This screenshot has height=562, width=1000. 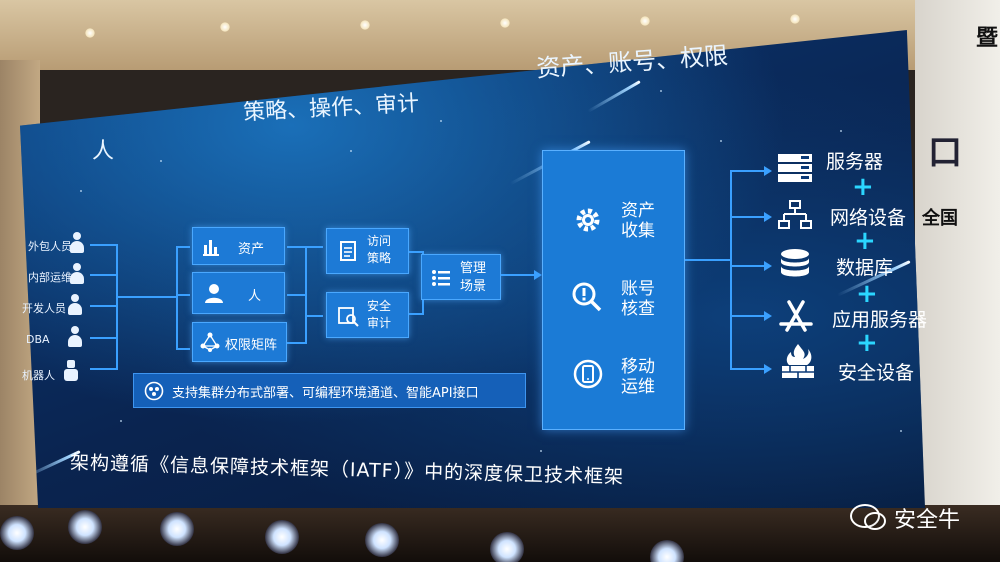 What do you see at coordinates (798, 361) in the screenshot?
I see `firewall-icon` at bounding box center [798, 361].